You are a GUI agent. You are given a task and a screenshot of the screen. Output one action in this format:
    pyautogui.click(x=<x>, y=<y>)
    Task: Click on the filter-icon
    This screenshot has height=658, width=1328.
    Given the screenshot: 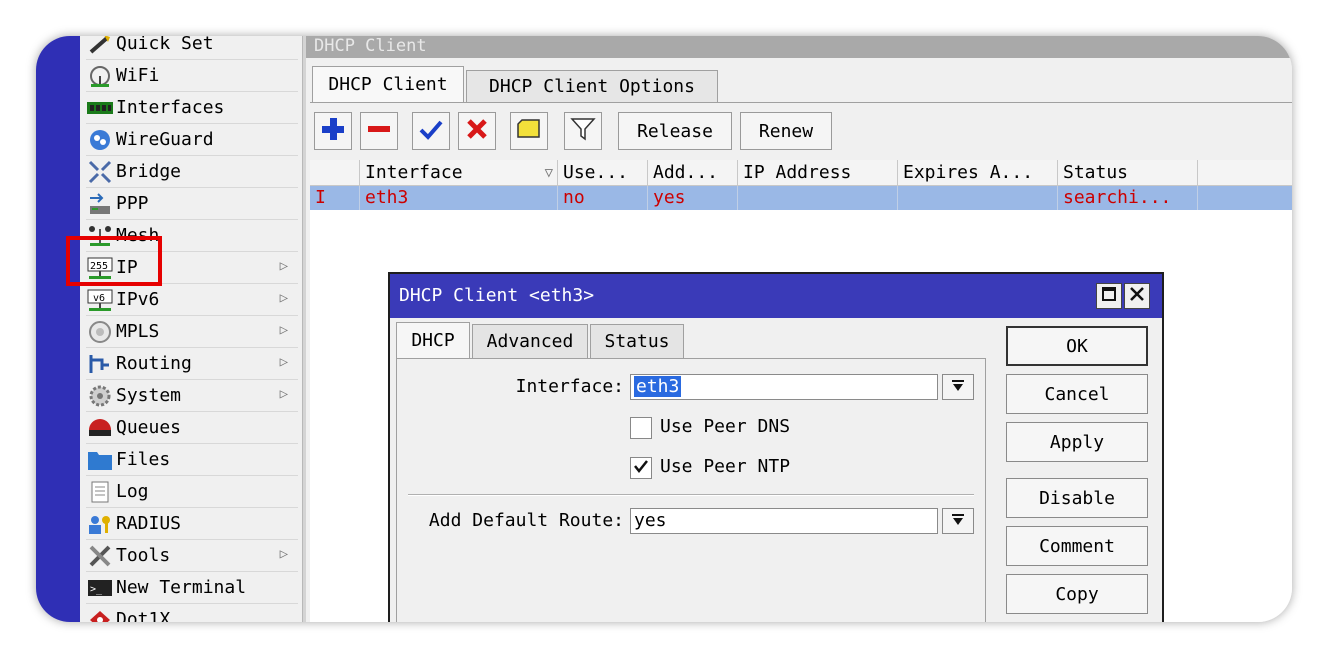 What is the action you would take?
    pyautogui.click(x=583, y=131)
    